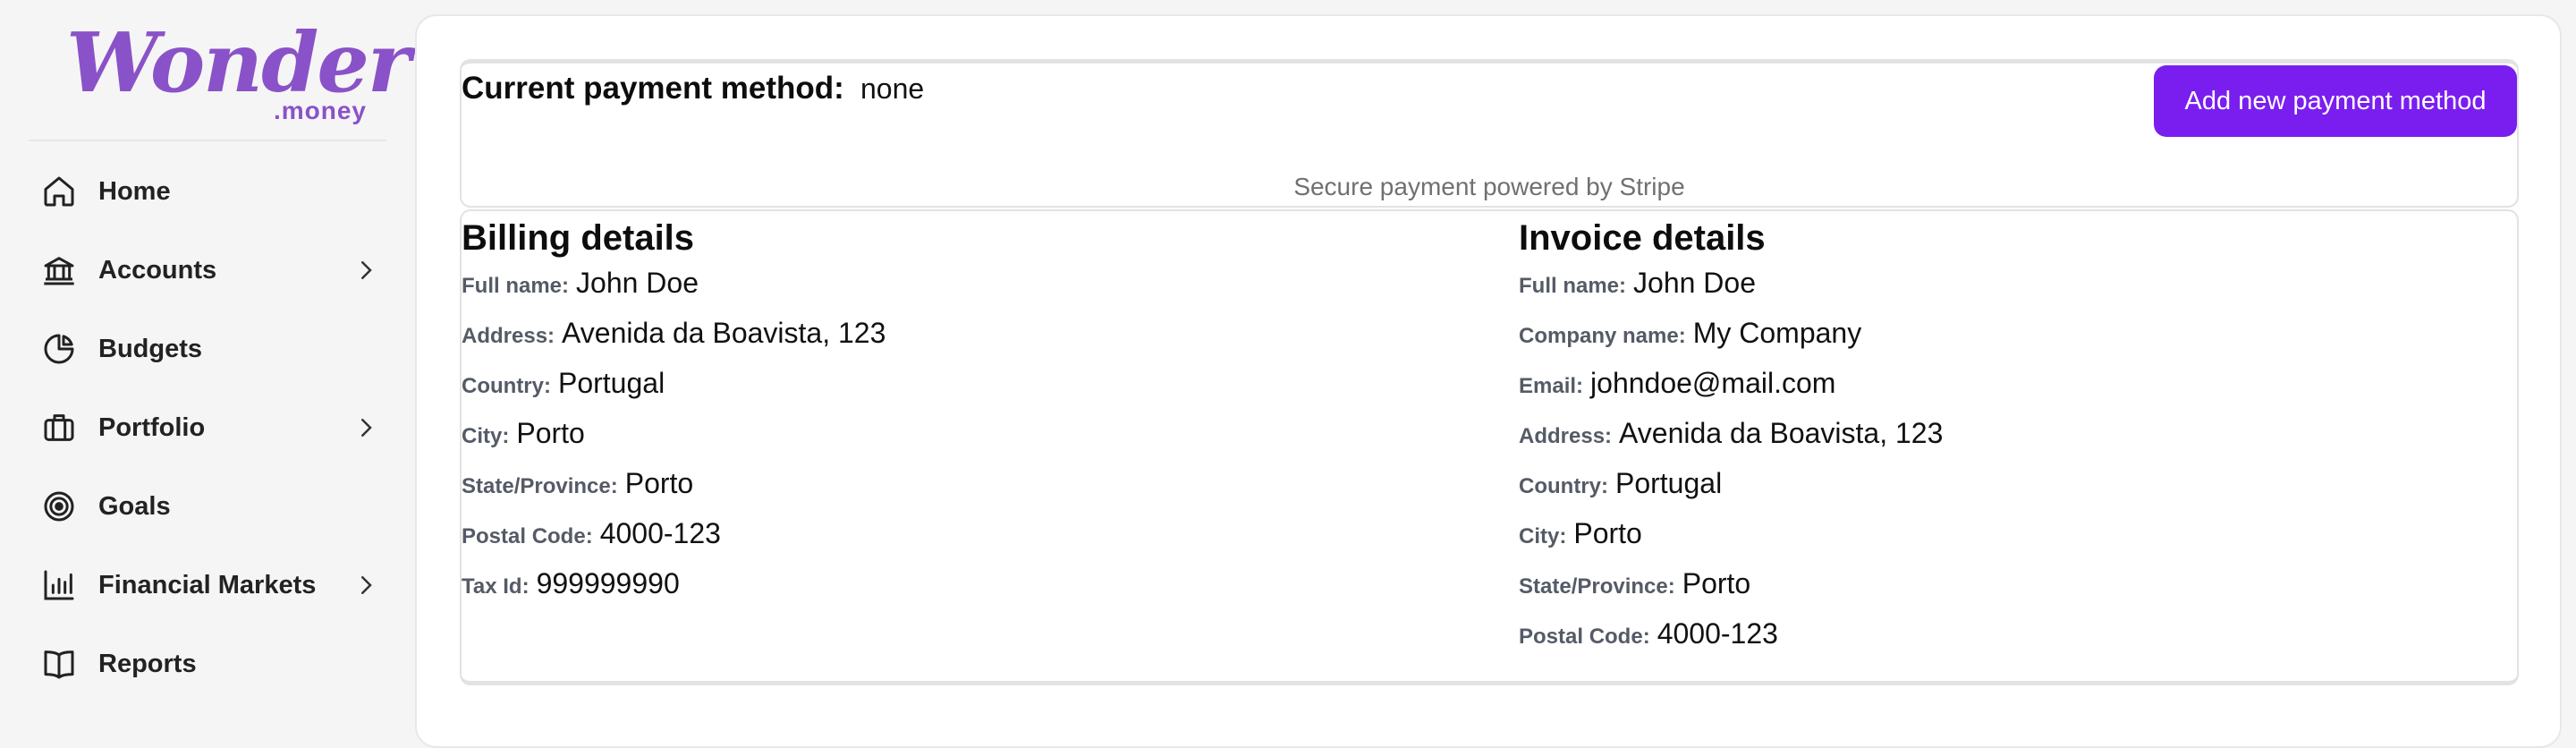 The height and width of the screenshot is (748, 2576). I want to click on stripe-note: Secure payment powered by Stripe, so click(1489, 186).